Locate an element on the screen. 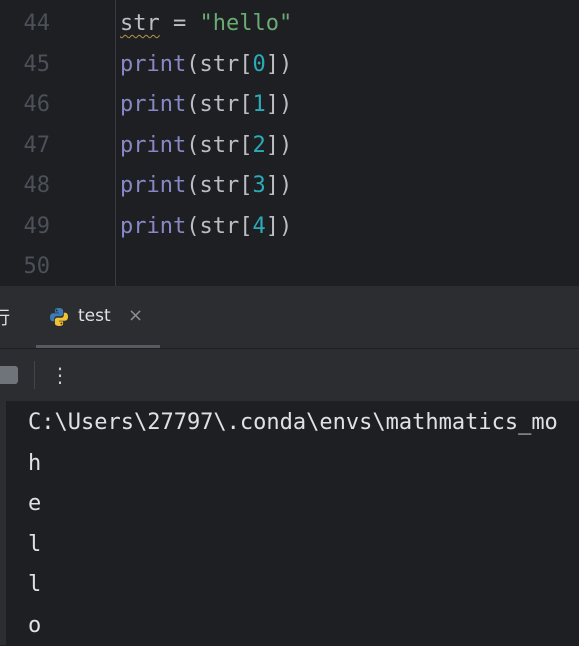 This screenshot has height=646, width=579. code-token: 1 is located at coordinates (259, 104).